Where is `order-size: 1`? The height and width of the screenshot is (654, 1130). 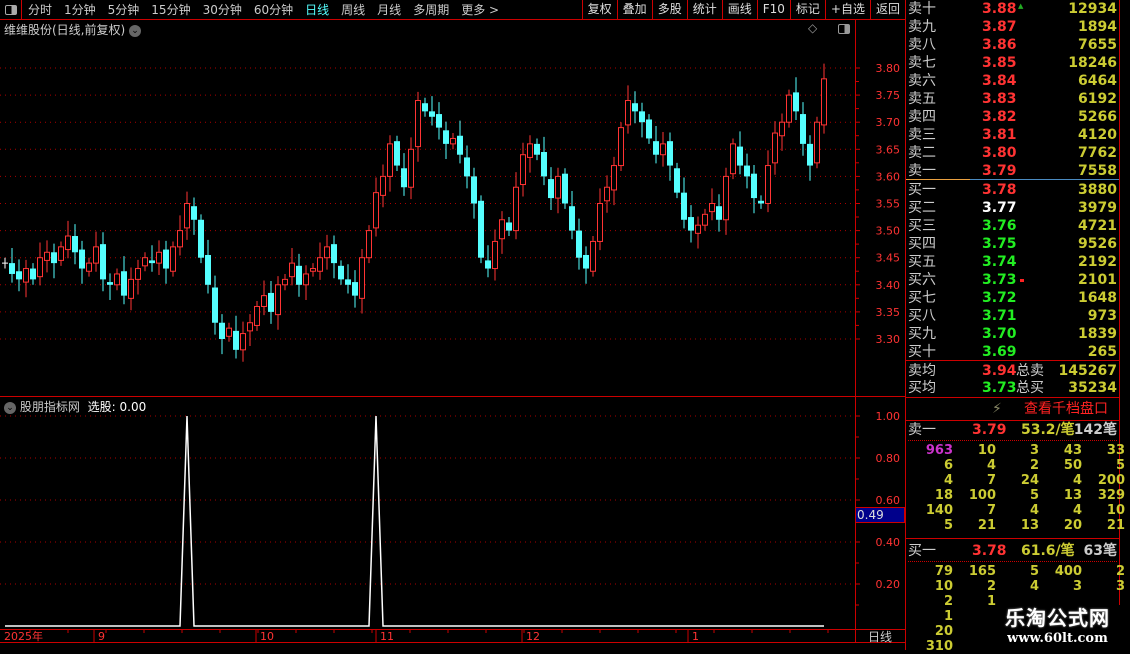 order-size: 1 is located at coordinates (948, 616).